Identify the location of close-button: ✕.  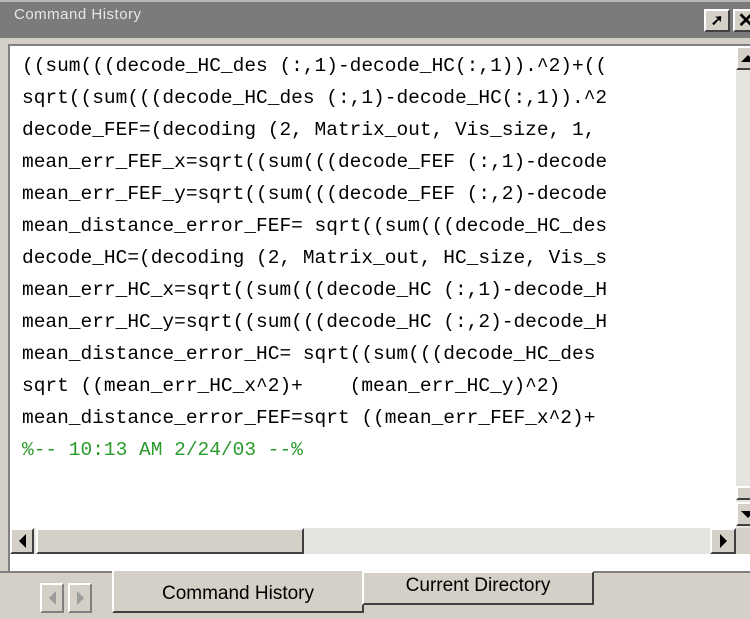
(741, 20).